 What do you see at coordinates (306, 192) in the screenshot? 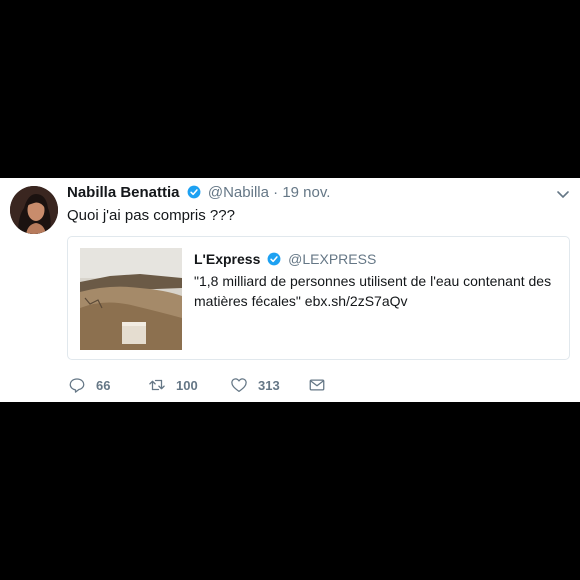
I see `tweet-date: 19 nov.` at bounding box center [306, 192].